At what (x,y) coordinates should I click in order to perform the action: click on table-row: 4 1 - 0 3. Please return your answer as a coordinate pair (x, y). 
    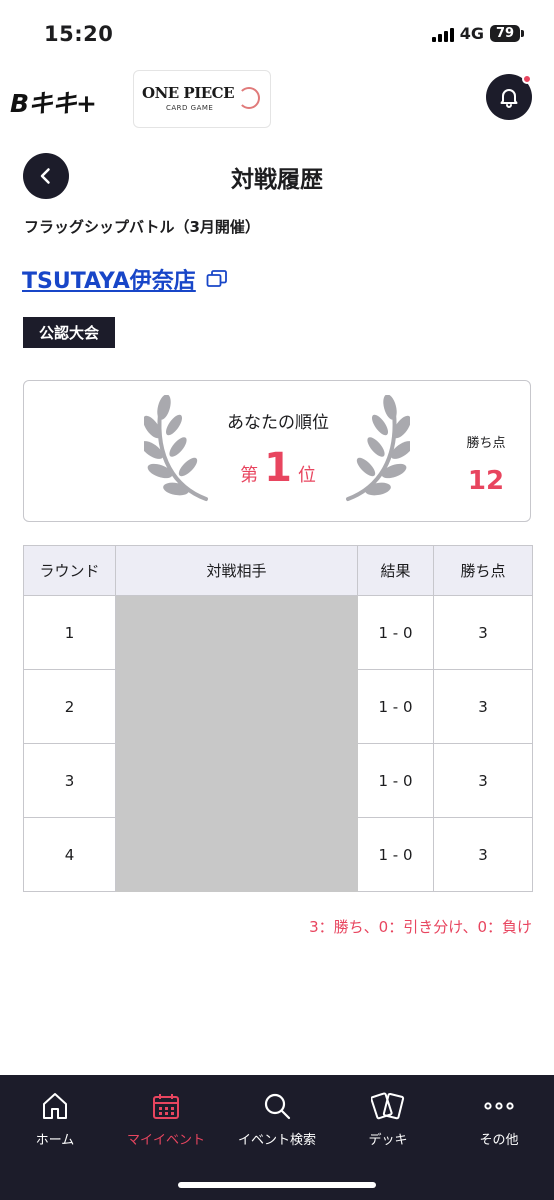
    Looking at the image, I should click on (278, 854).